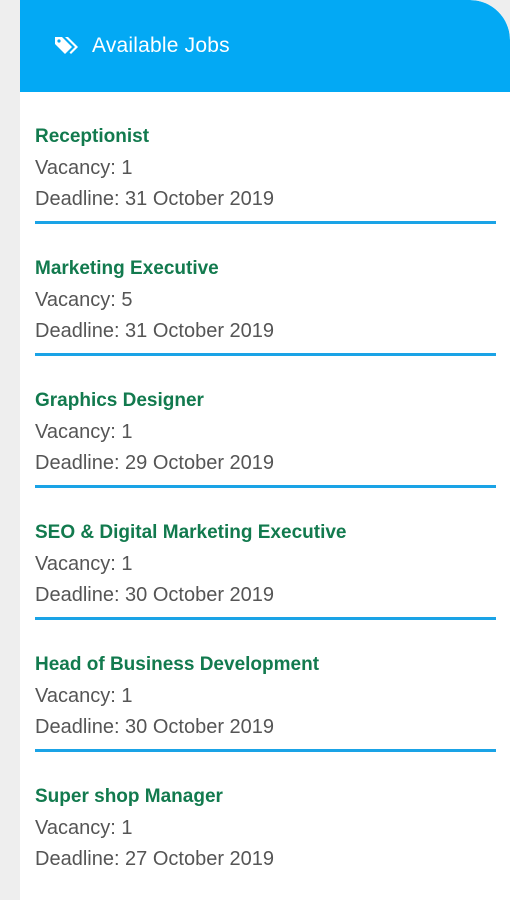 The width and height of the screenshot is (510, 900). What do you see at coordinates (67, 46) in the screenshot?
I see `tags-icon` at bounding box center [67, 46].